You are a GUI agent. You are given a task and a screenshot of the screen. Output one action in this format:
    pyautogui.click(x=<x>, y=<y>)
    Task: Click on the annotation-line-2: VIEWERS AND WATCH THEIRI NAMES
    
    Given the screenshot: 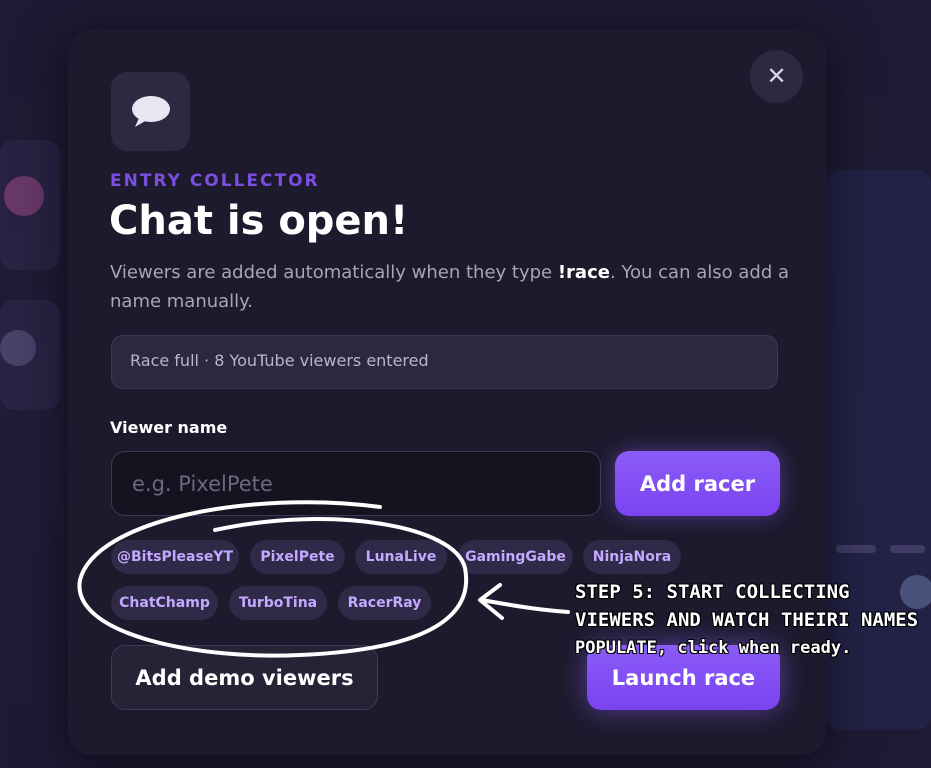 What is the action you would take?
    pyautogui.click(x=747, y=620)
    